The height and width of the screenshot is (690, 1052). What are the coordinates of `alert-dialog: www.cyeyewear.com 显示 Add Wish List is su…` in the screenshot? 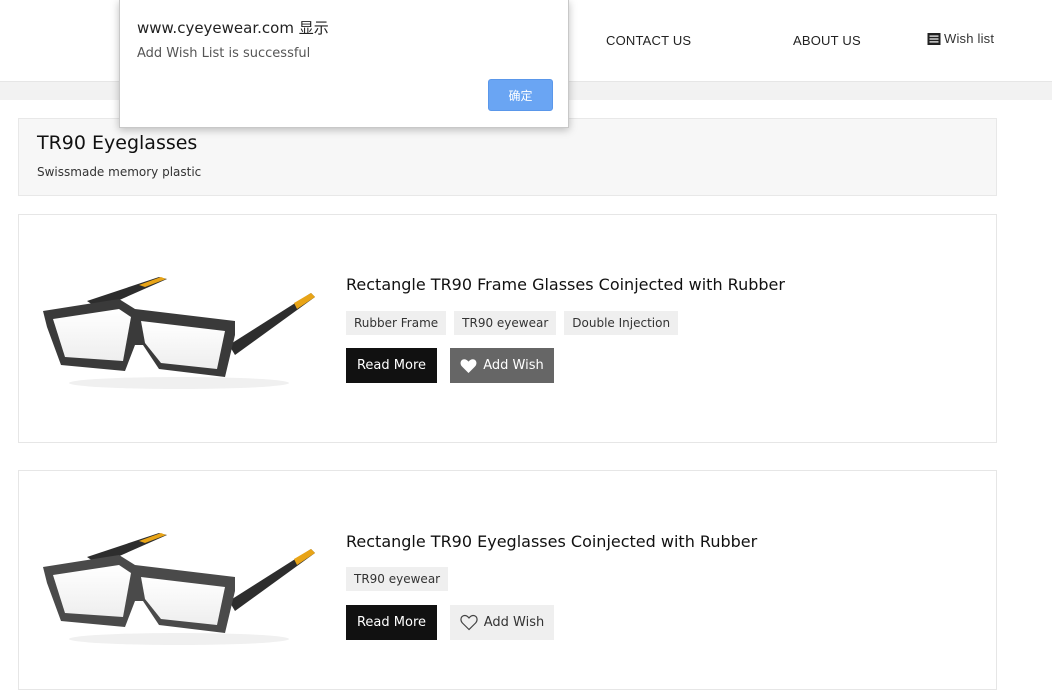 It's located at (344, 64).